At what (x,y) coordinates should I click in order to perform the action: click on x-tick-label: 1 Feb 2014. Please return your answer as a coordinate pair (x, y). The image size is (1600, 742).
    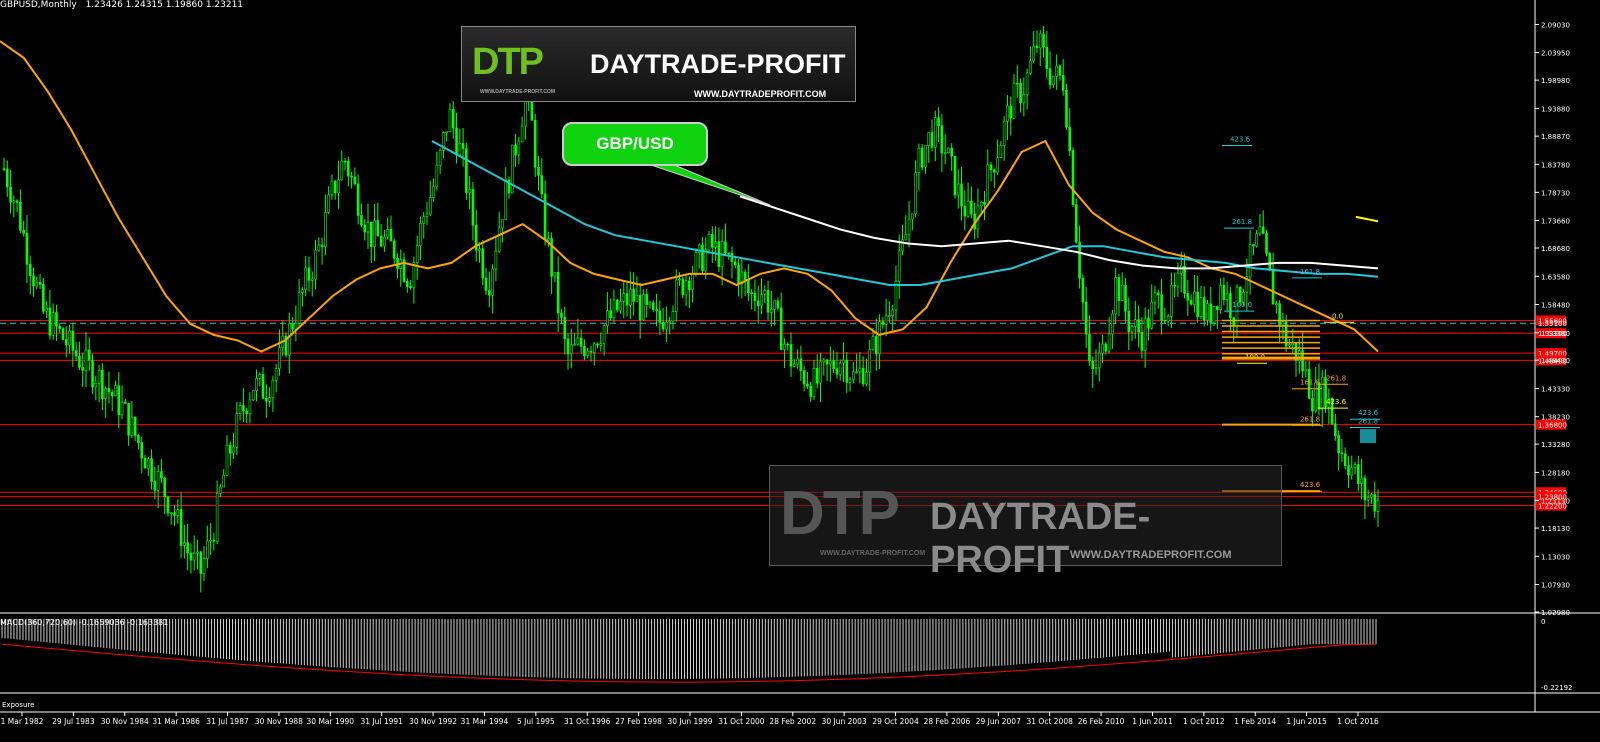
    Looking at the image, I should click on (1255, 721).